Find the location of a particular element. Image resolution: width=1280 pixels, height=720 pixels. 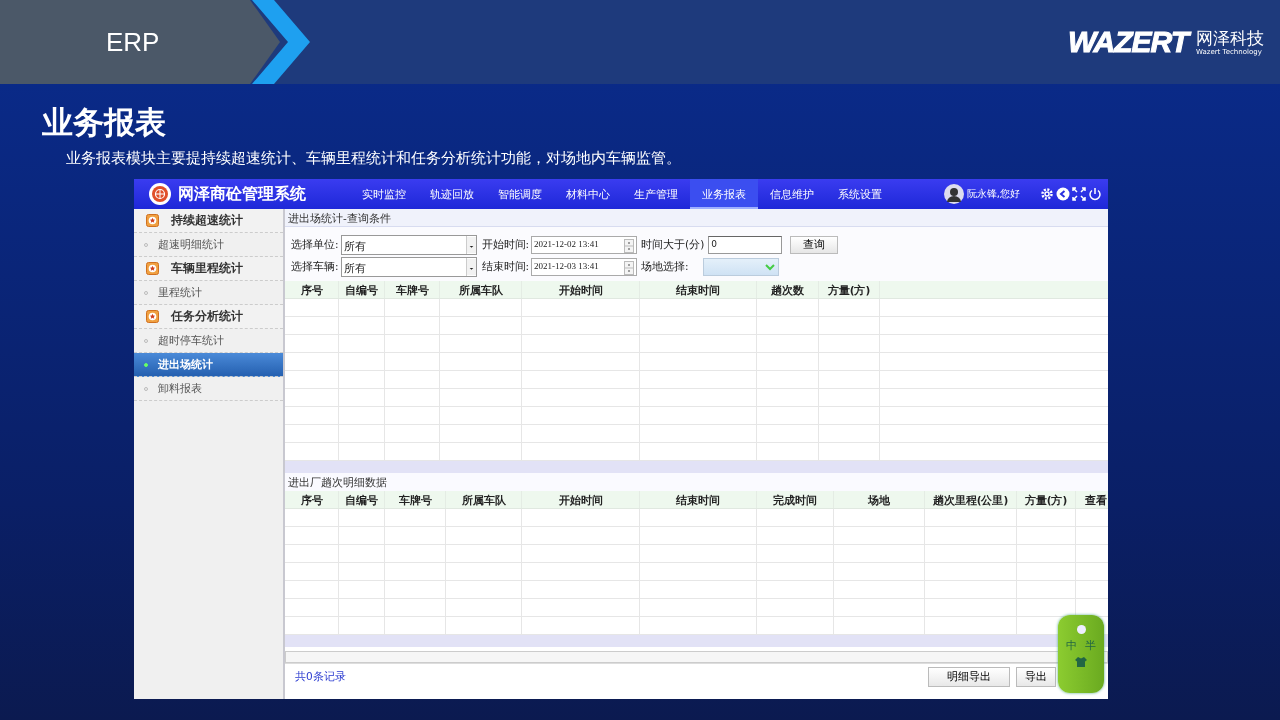

nav-tab: 材料中心 is located at coordinates (588, 194).